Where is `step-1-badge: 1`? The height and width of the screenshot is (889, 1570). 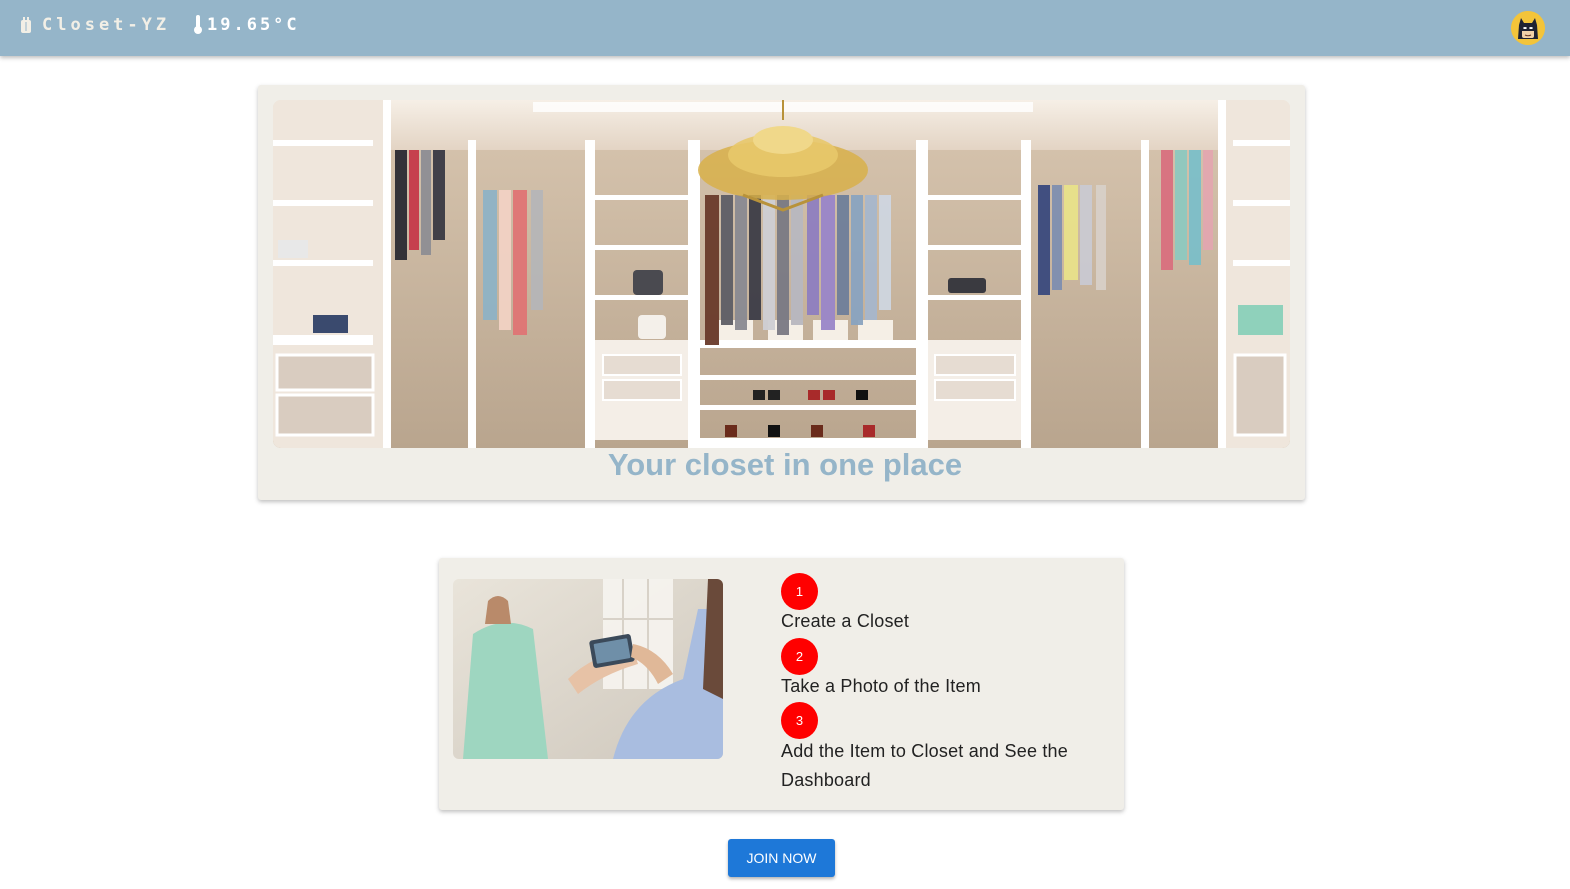 step-1-badge: 1 is located at coordinates (799, 591).